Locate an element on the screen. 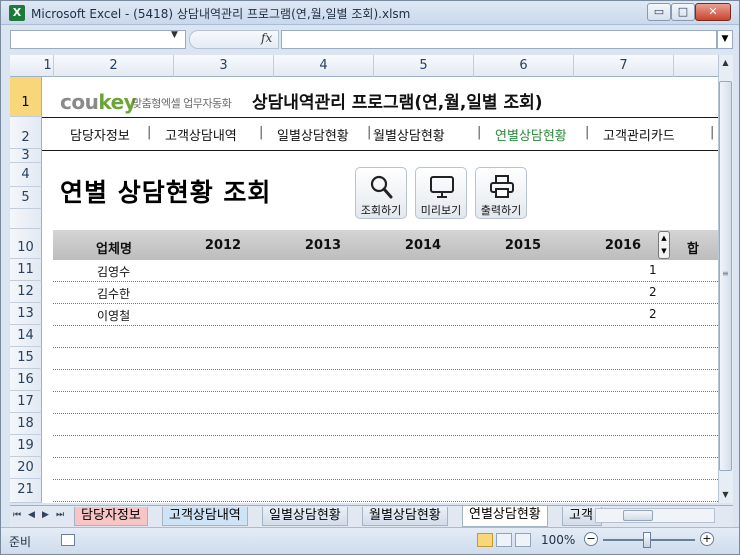 The width and height of the screenshot is (740, 555). search-button-label: 조회하기 is located at coordinates (381, 210).